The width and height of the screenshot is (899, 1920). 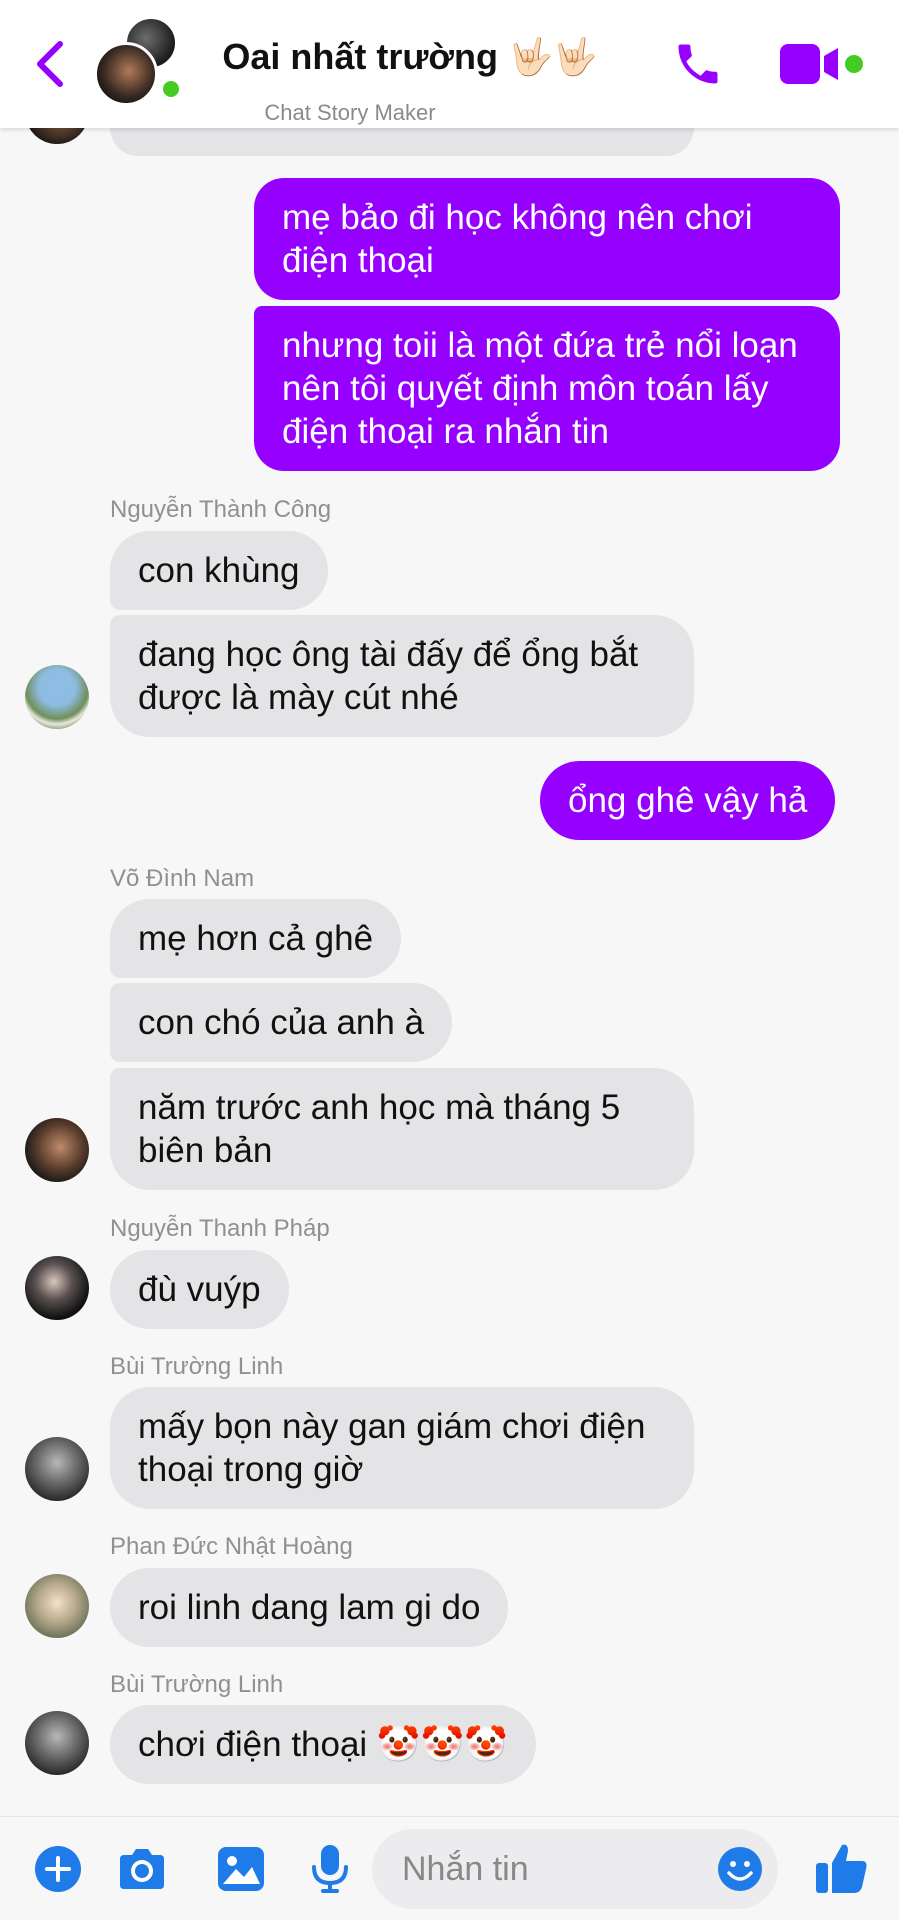 I want to click on video-online-dot, so click(x=854, y=64).